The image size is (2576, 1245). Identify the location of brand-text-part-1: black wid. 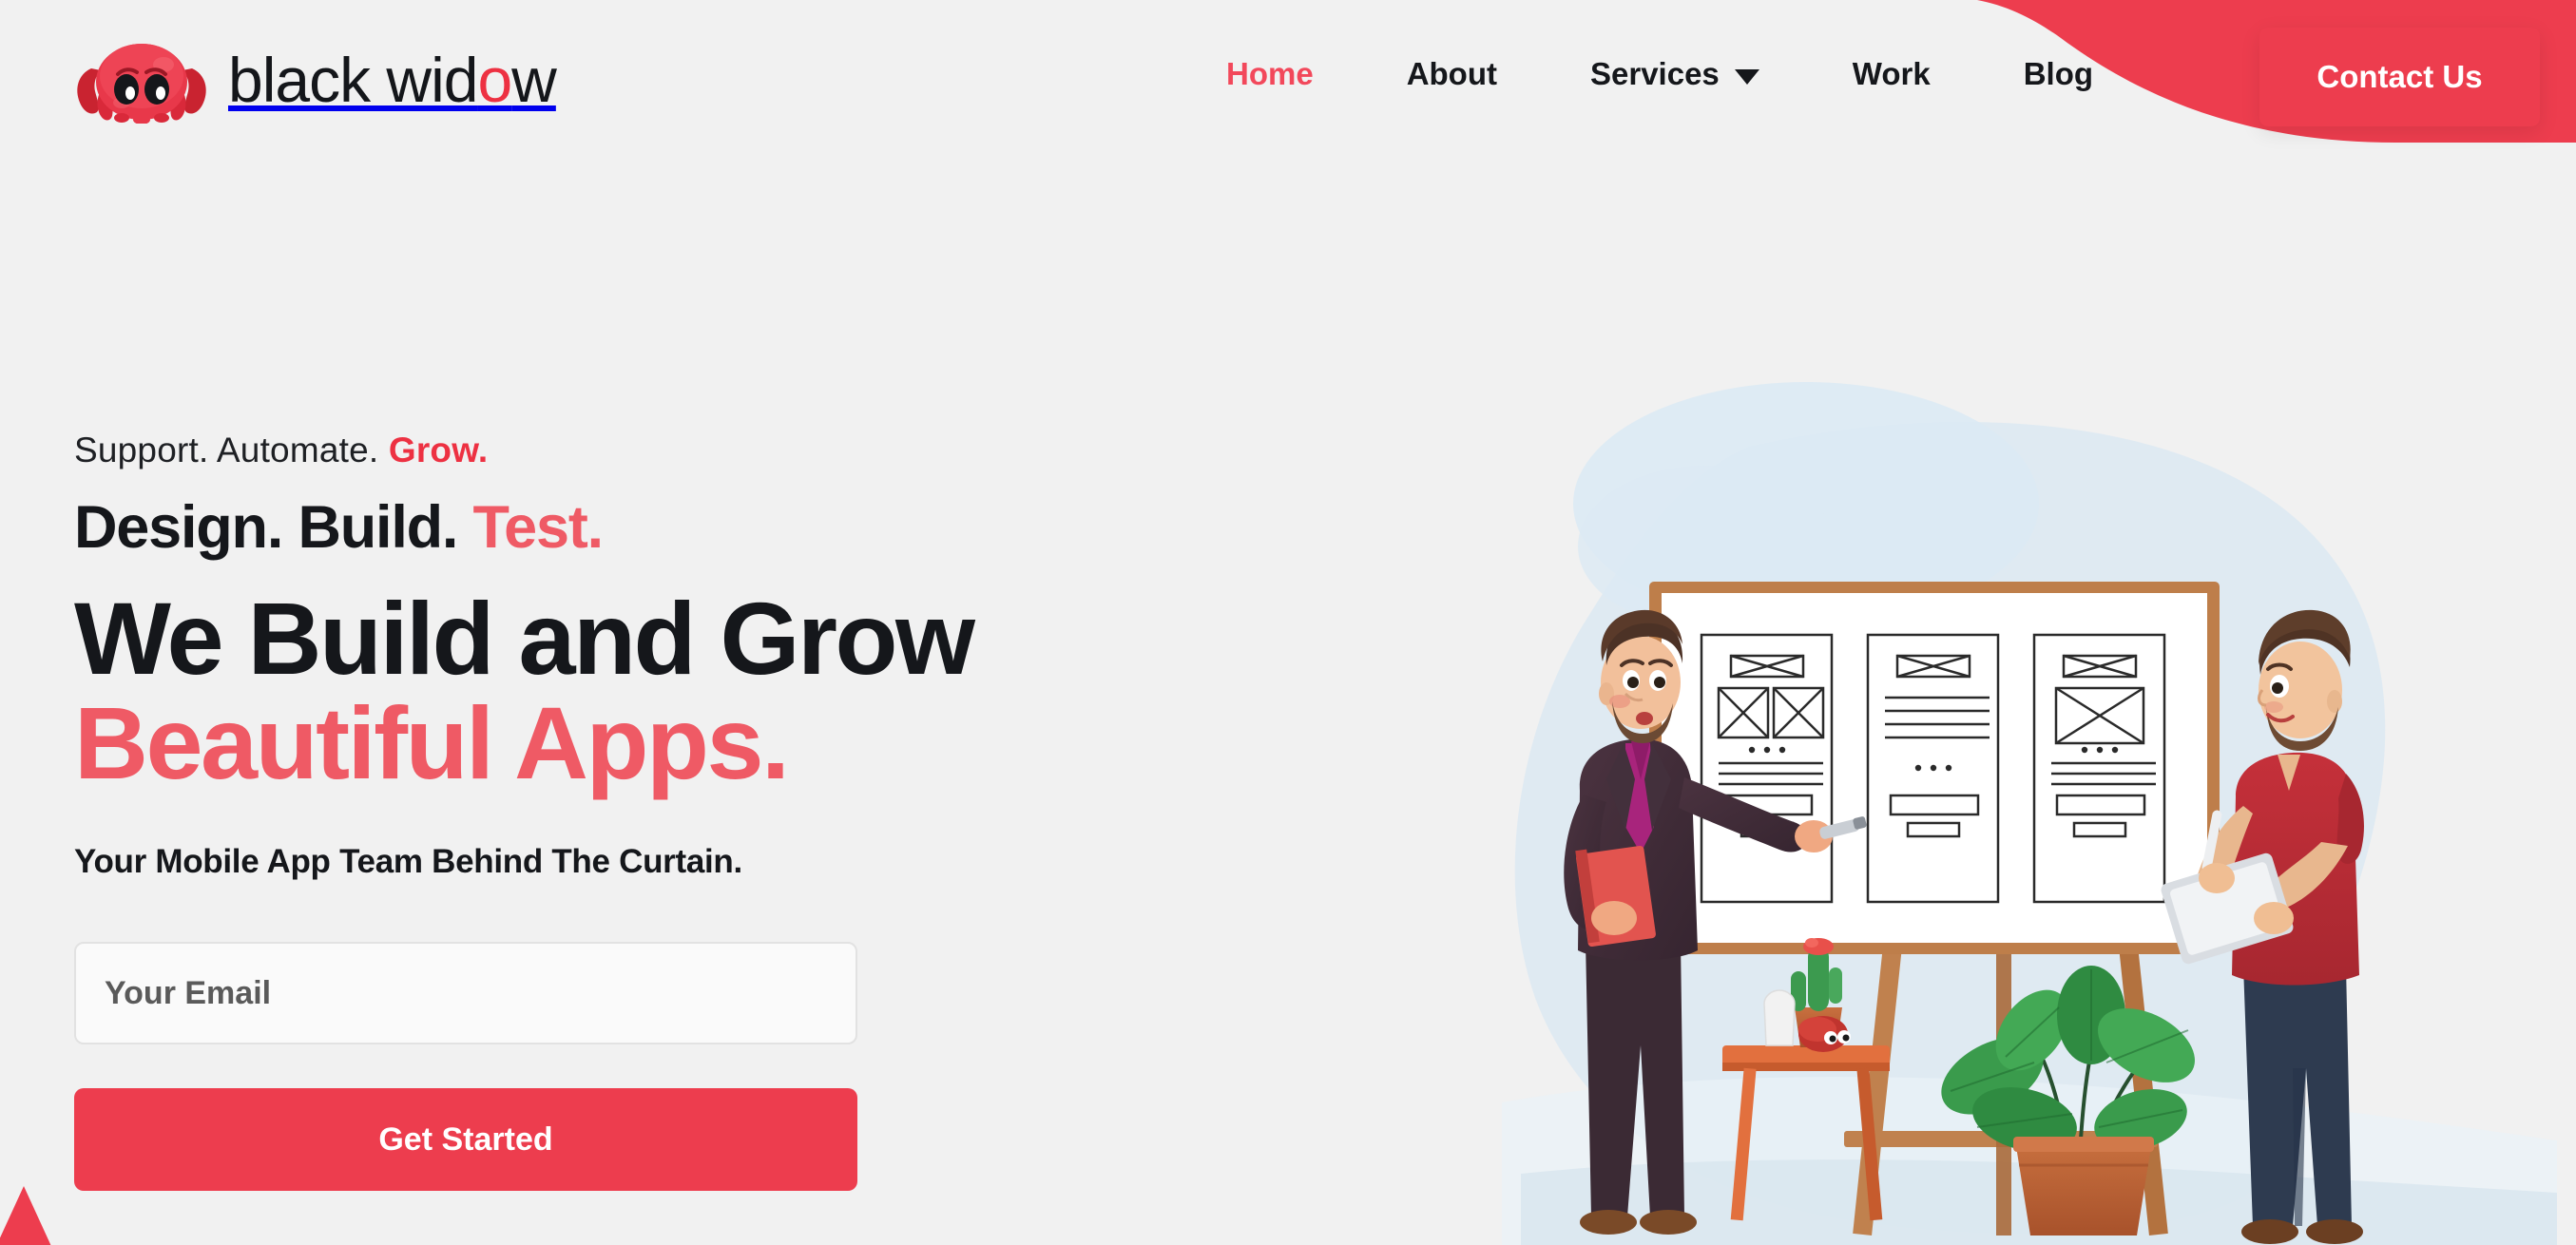
(353, 80).